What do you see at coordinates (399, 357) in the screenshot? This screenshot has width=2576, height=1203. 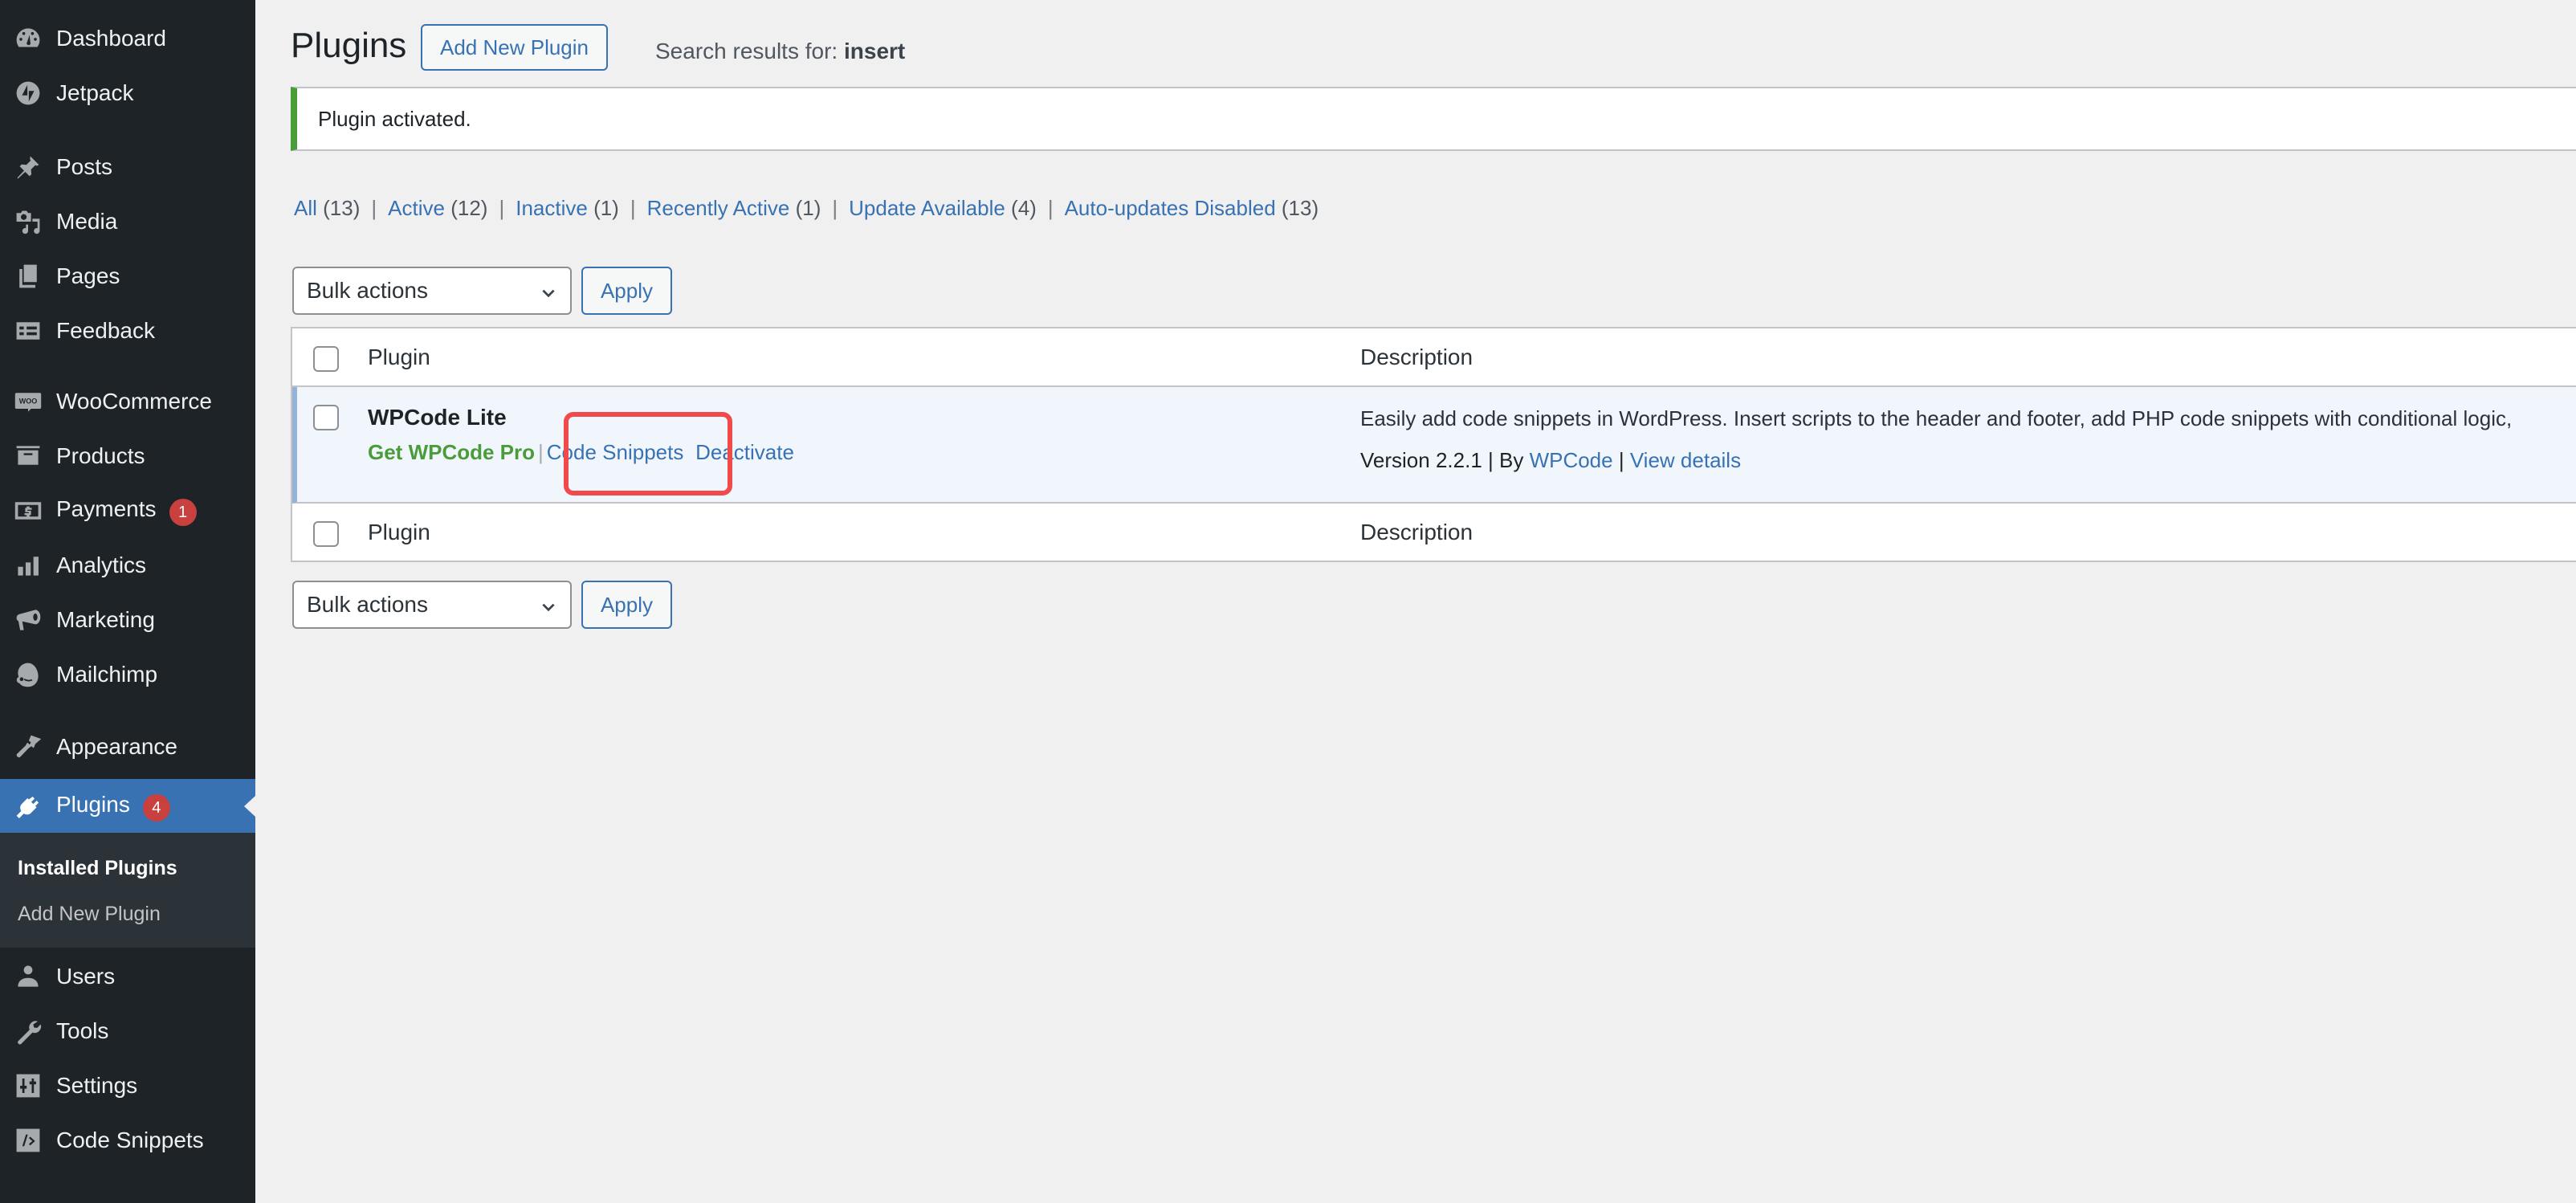 I see `column-header-plugin: Plugin` at bounding box center [399, 357].